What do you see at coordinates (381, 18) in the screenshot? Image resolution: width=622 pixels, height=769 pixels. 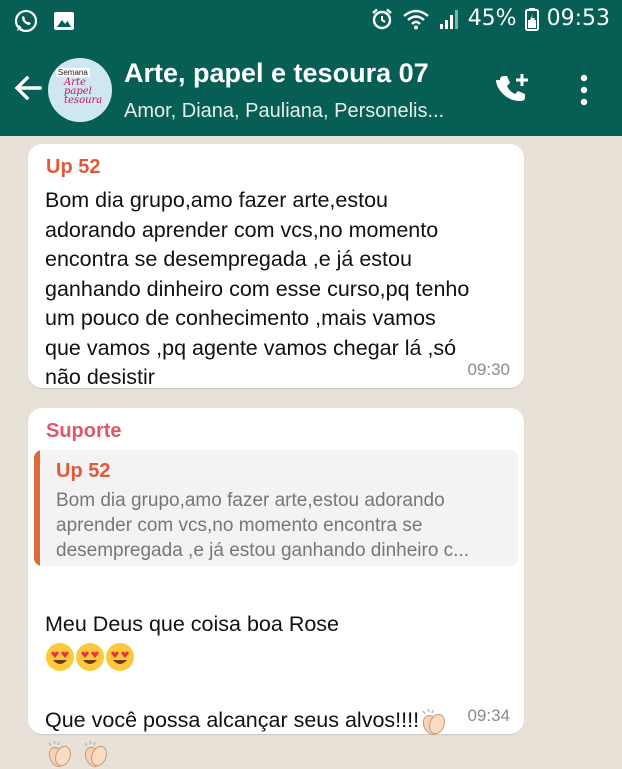 I see `alarm-icon` at bounding box center [381, 18].